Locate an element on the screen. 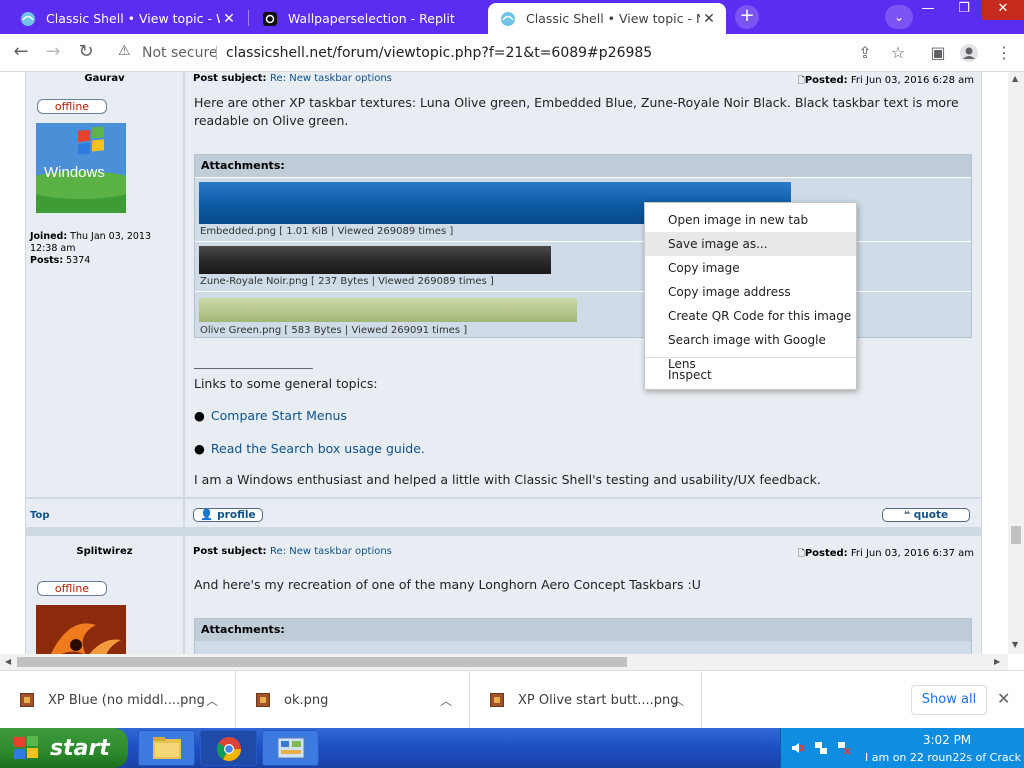 This screenshot has height=768, width=1024. scroll-left-icon: ◀ is located at coordinates (8, 661).